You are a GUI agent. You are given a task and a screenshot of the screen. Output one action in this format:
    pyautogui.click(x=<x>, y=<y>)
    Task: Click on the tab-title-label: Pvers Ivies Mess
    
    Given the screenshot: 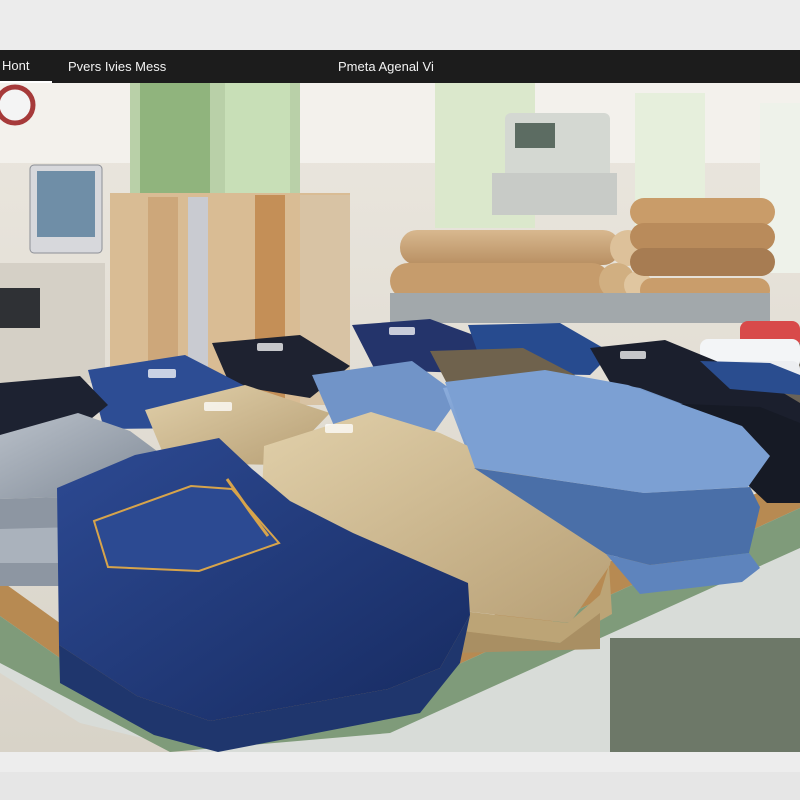 What is the action you would take?
    pyautogui.click(x=117, y=66)
    